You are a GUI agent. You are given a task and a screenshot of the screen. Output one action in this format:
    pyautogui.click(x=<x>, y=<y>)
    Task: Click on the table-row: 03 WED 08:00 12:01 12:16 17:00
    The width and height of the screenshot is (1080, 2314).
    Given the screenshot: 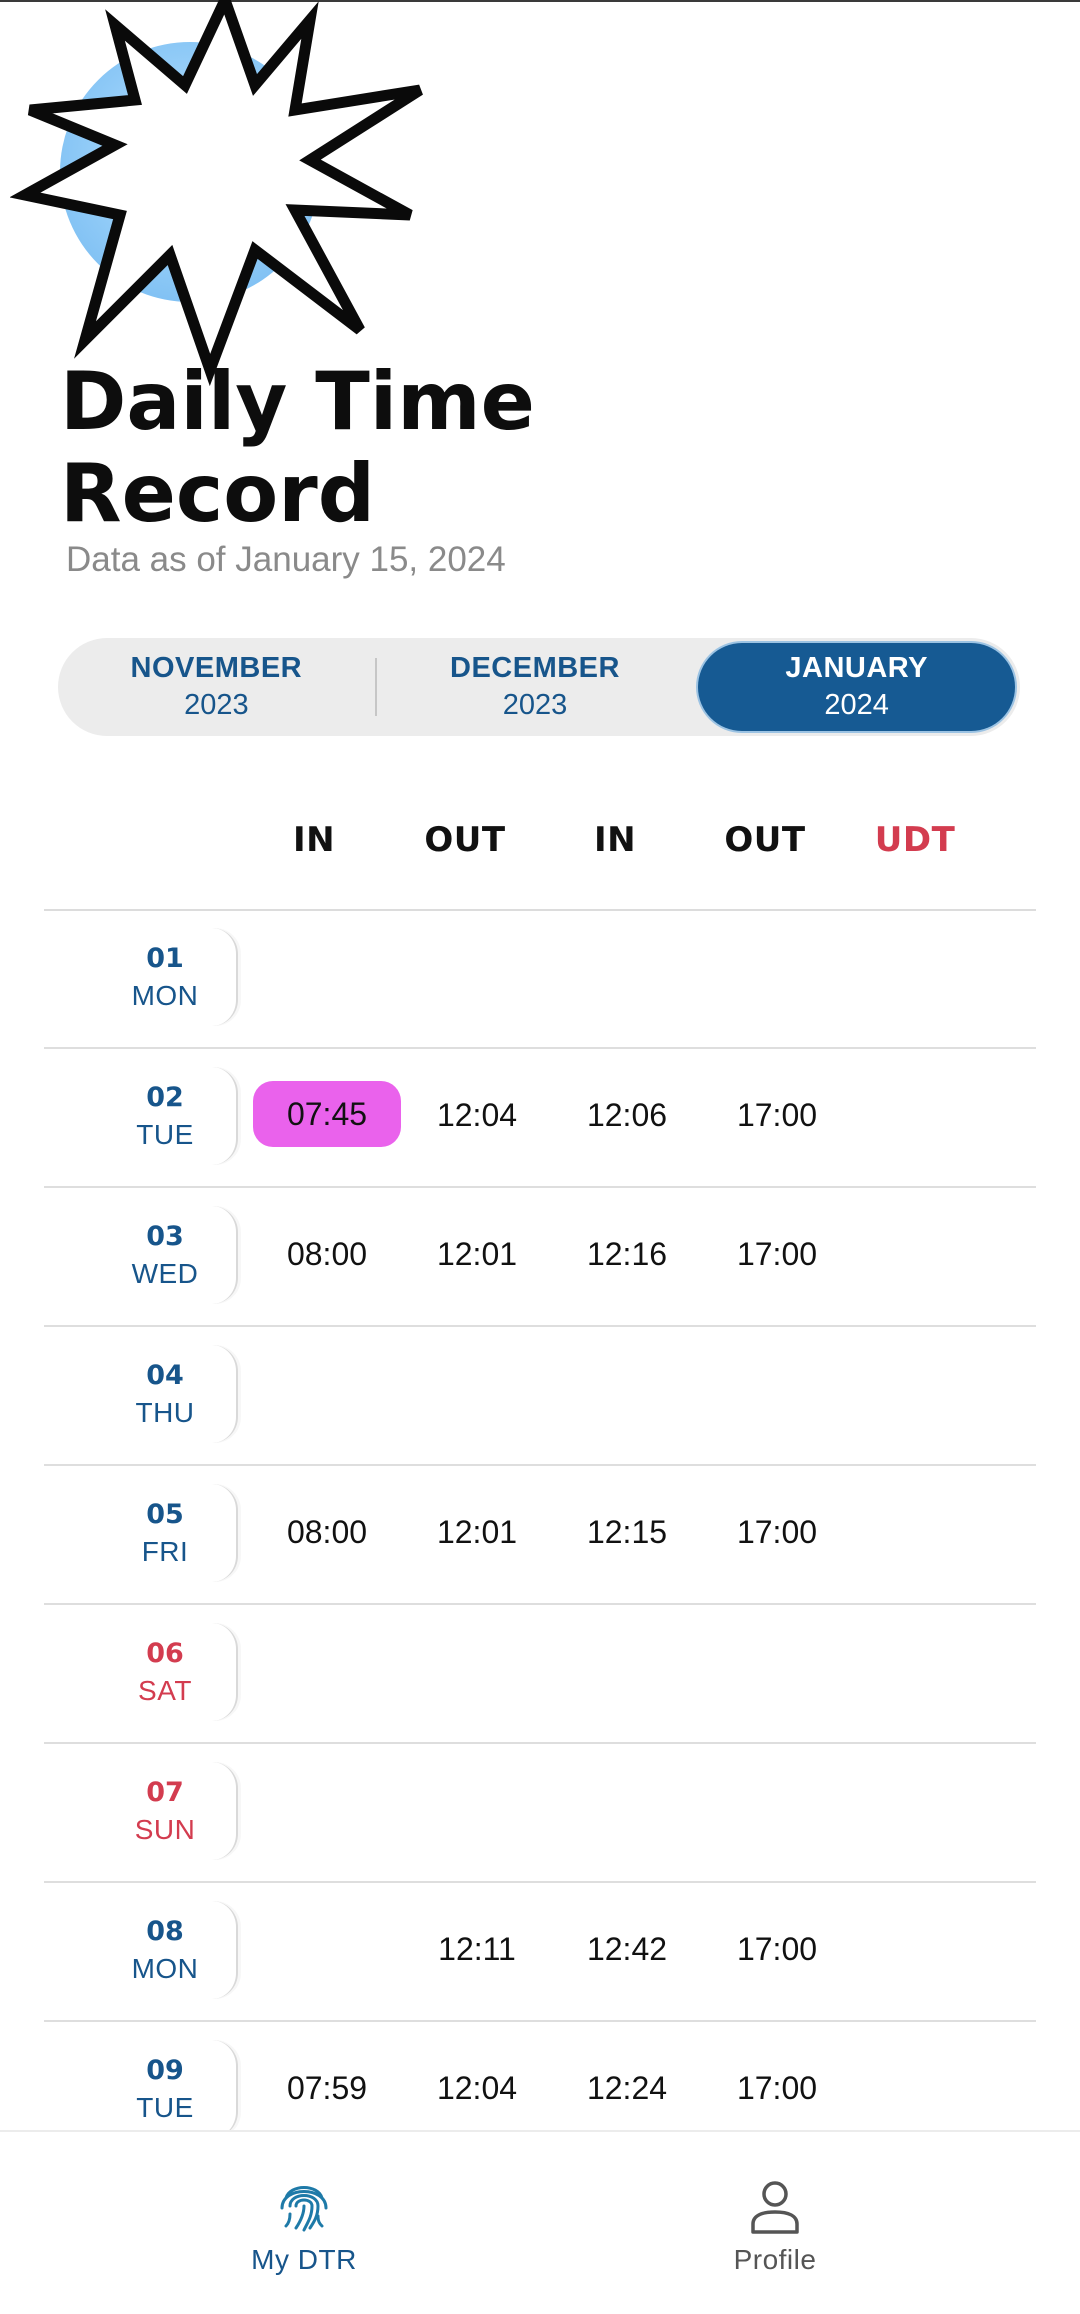 What is the action you would take?
    pyautogui.click(x=540, y=1257)
    